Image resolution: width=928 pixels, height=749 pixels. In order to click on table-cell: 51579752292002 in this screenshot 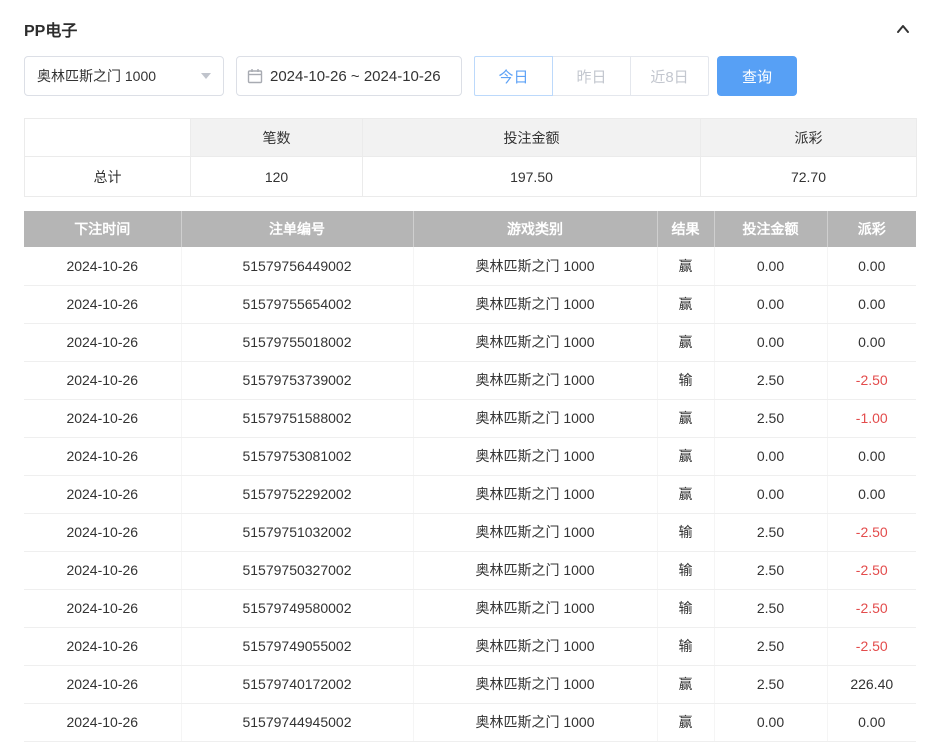, I will do `click(297, 494)`.